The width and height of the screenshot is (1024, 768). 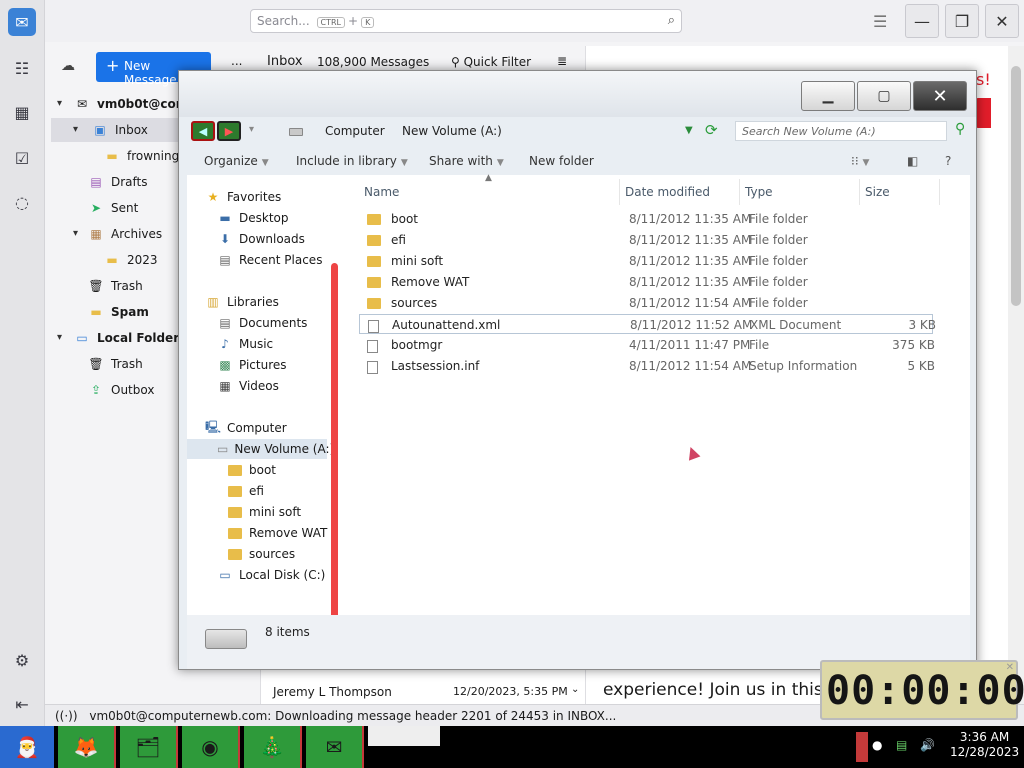 What do you see at coordinates (262, 323) in the screenshot?
I see `nav-documents: ▤ Documents` at bounding box center [262, 323].